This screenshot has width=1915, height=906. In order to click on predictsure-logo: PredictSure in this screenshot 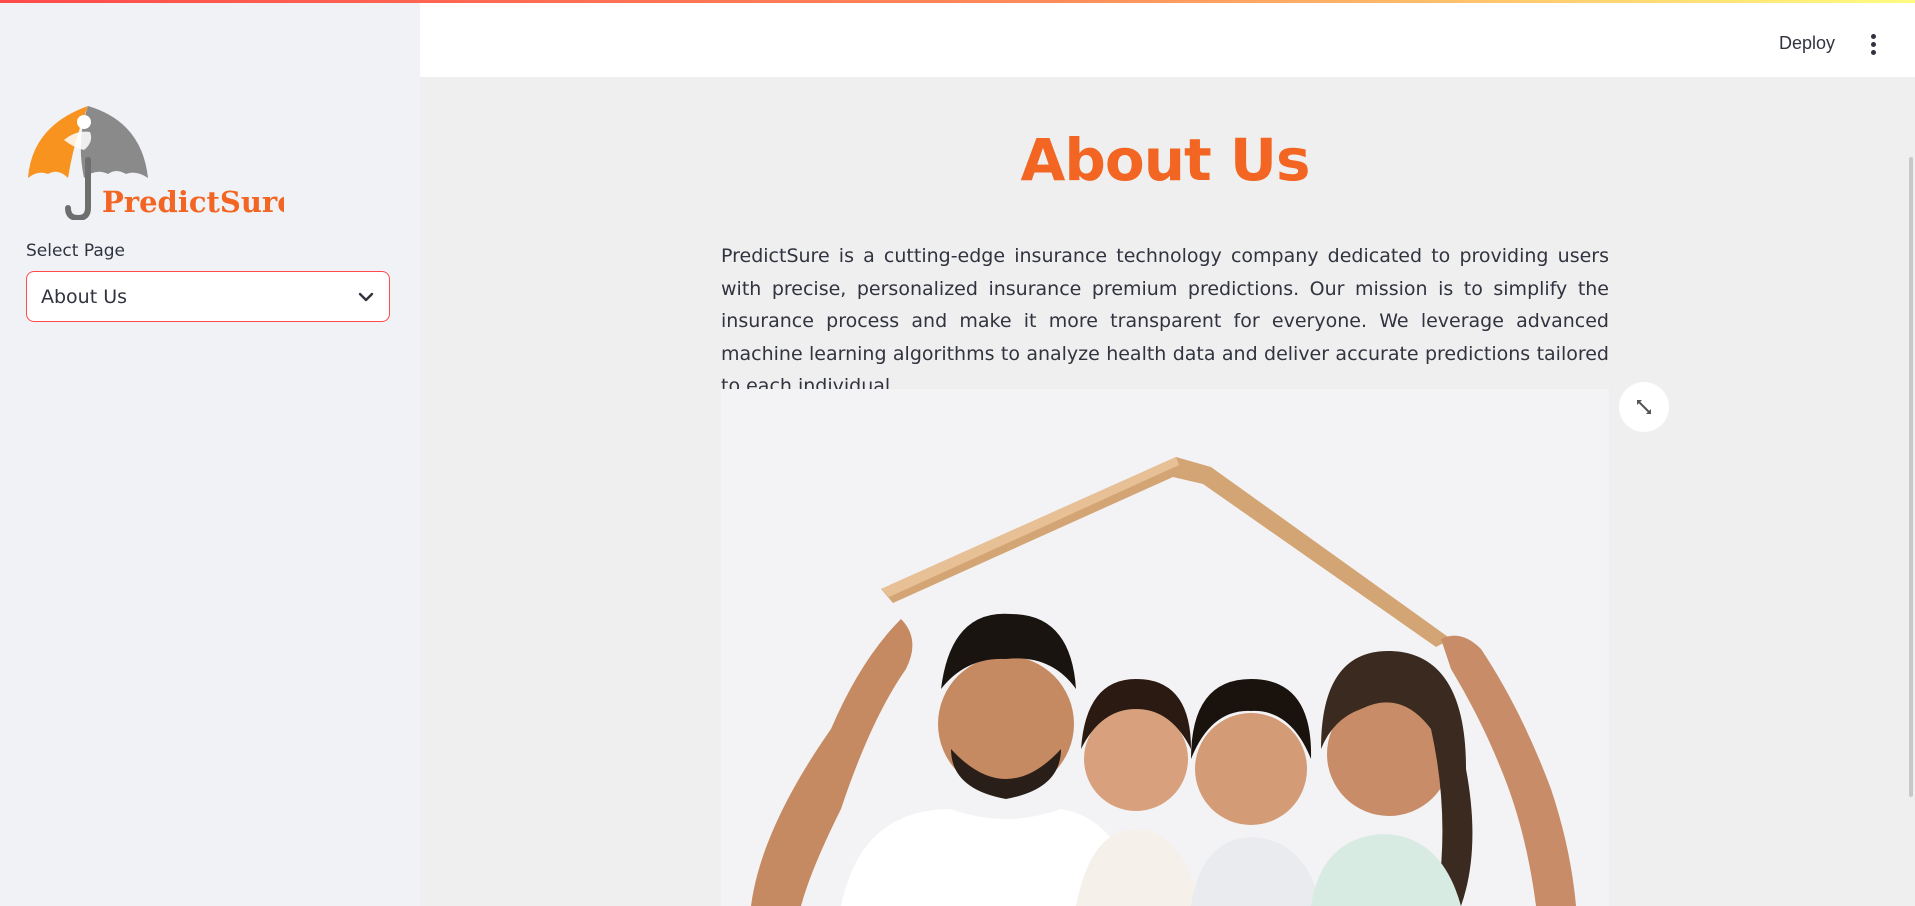, I will do `click(156, 163)`.